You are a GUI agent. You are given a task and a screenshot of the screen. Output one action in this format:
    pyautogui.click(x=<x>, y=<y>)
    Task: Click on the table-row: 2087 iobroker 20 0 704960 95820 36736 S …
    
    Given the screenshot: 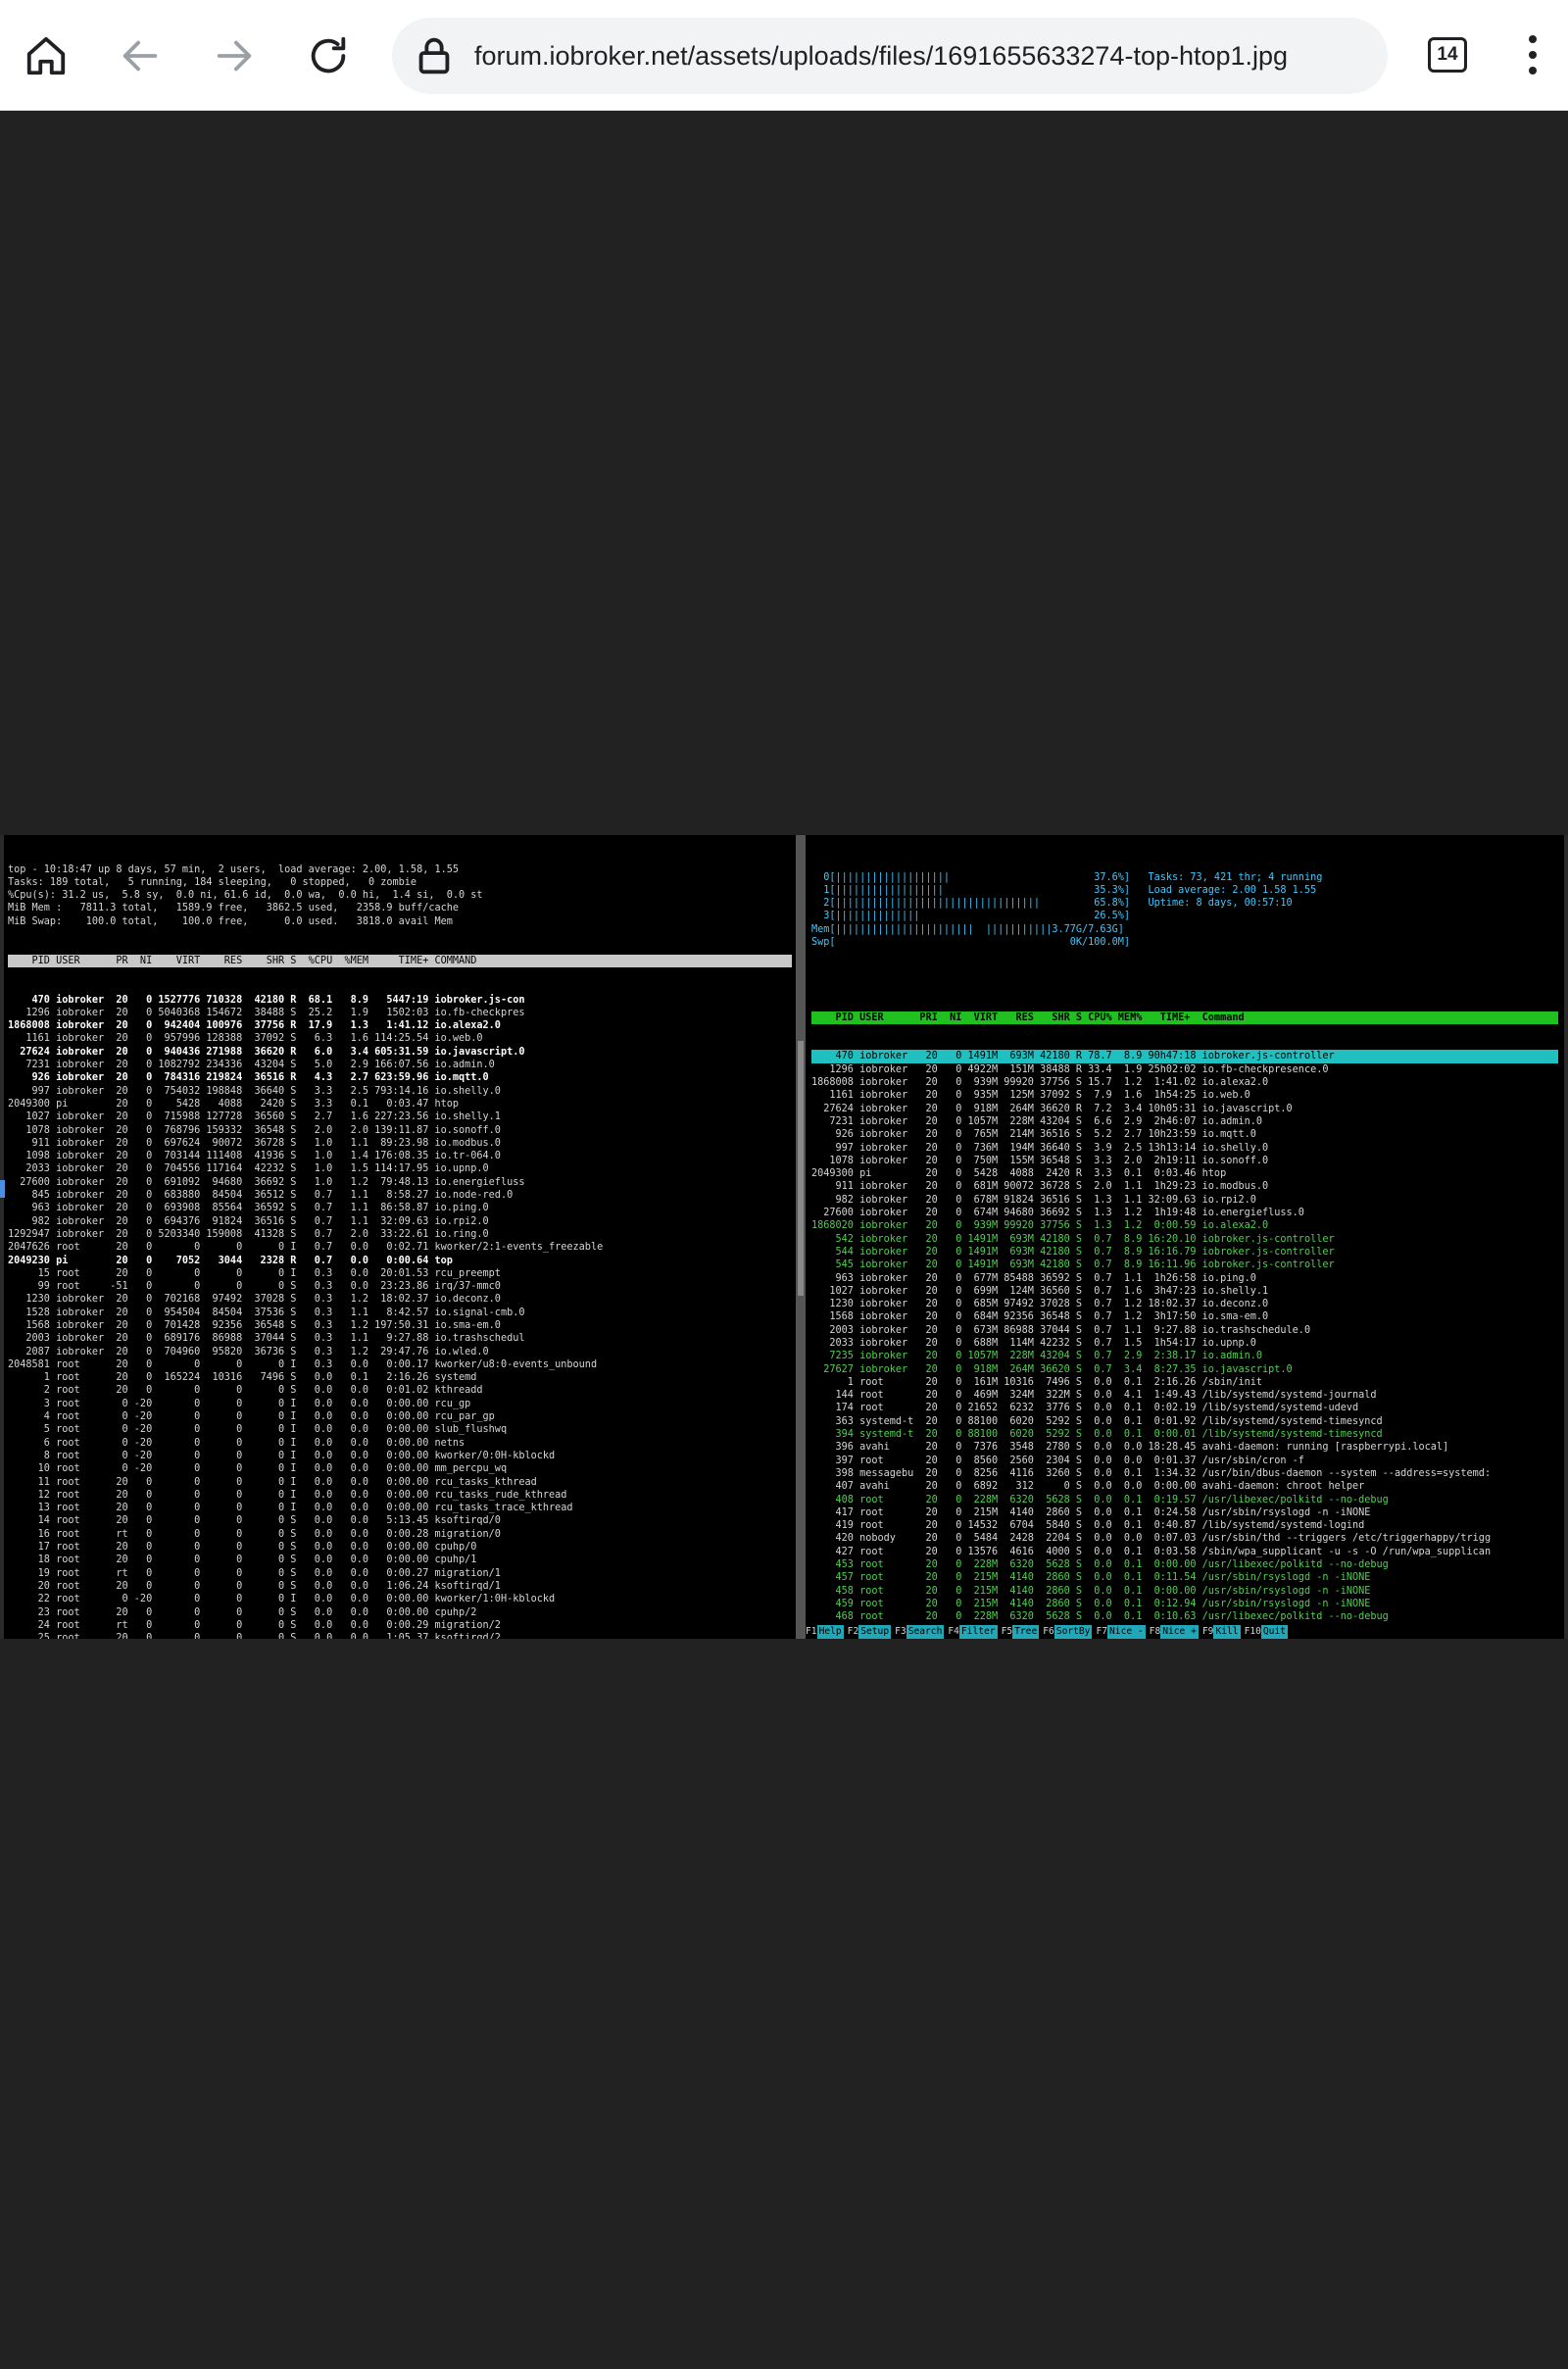 What is the action you would take?
    pyautogui.click(x=248, y=1351)
    